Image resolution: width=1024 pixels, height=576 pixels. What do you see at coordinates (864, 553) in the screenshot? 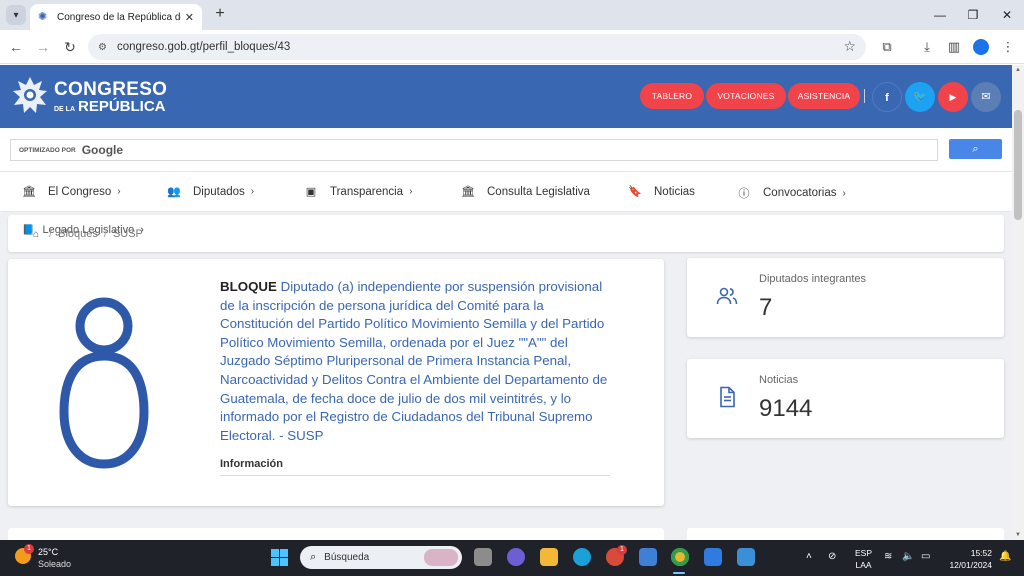
I see `language-code: ESP` at bounding box center [864, 553].